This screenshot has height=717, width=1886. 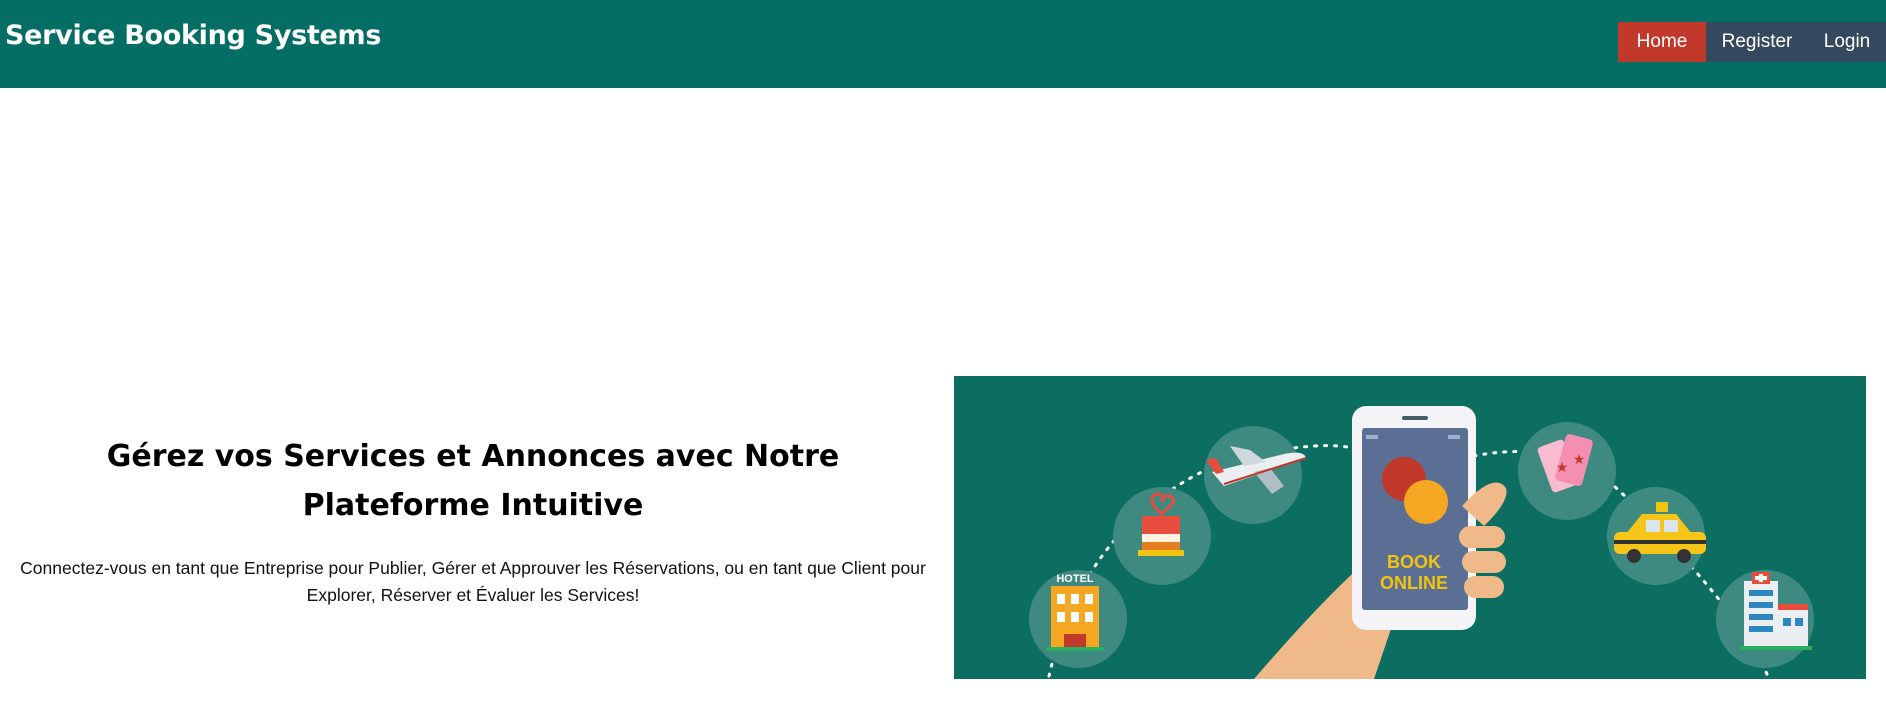 I want to click on airplane-icon, so click(x=1255, y=475).